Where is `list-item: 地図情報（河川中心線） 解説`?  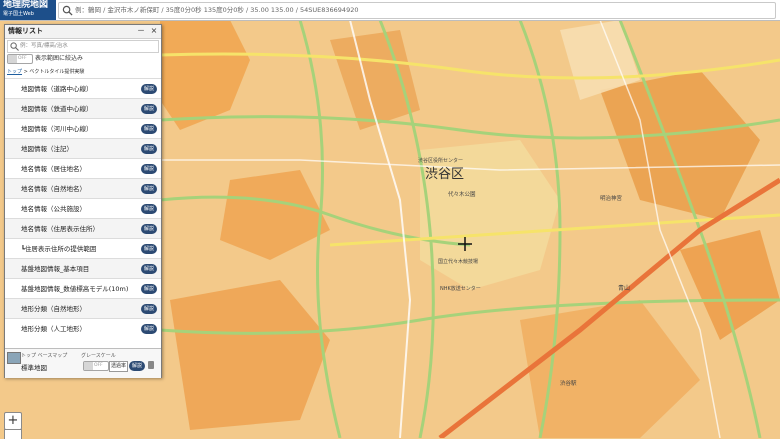 list-item: 地図情報（河川中心線） 解説 is located at coordinates (83, 128).